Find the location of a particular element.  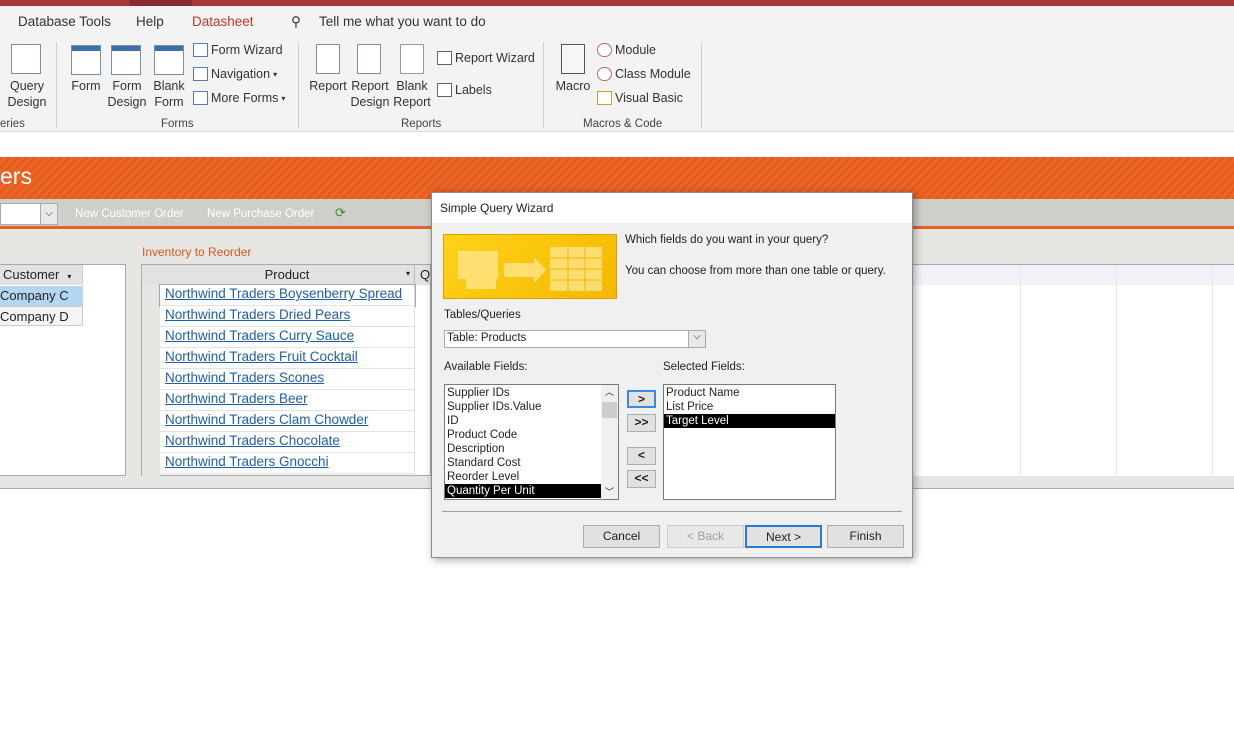

customer-column-header: Customer ▾ is located at coordinates (41, 275).